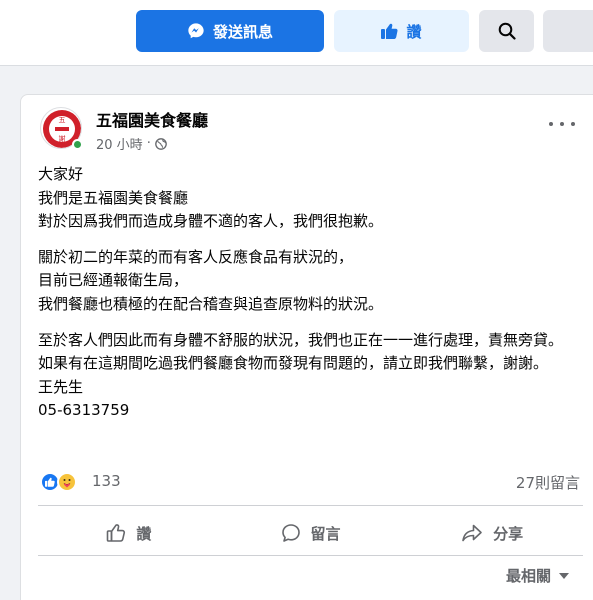 The height and width of the screenshot is (600, 593). I want to click on svg-text: 五, so click(62, 120).